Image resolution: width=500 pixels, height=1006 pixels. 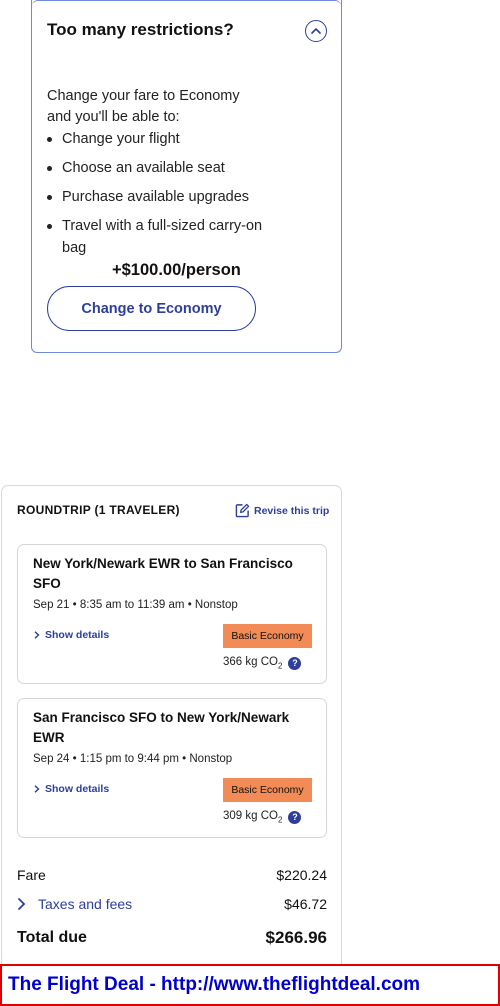 I want to click on benefit-item: Purchase available upgrades, so click(x=162, y=198).